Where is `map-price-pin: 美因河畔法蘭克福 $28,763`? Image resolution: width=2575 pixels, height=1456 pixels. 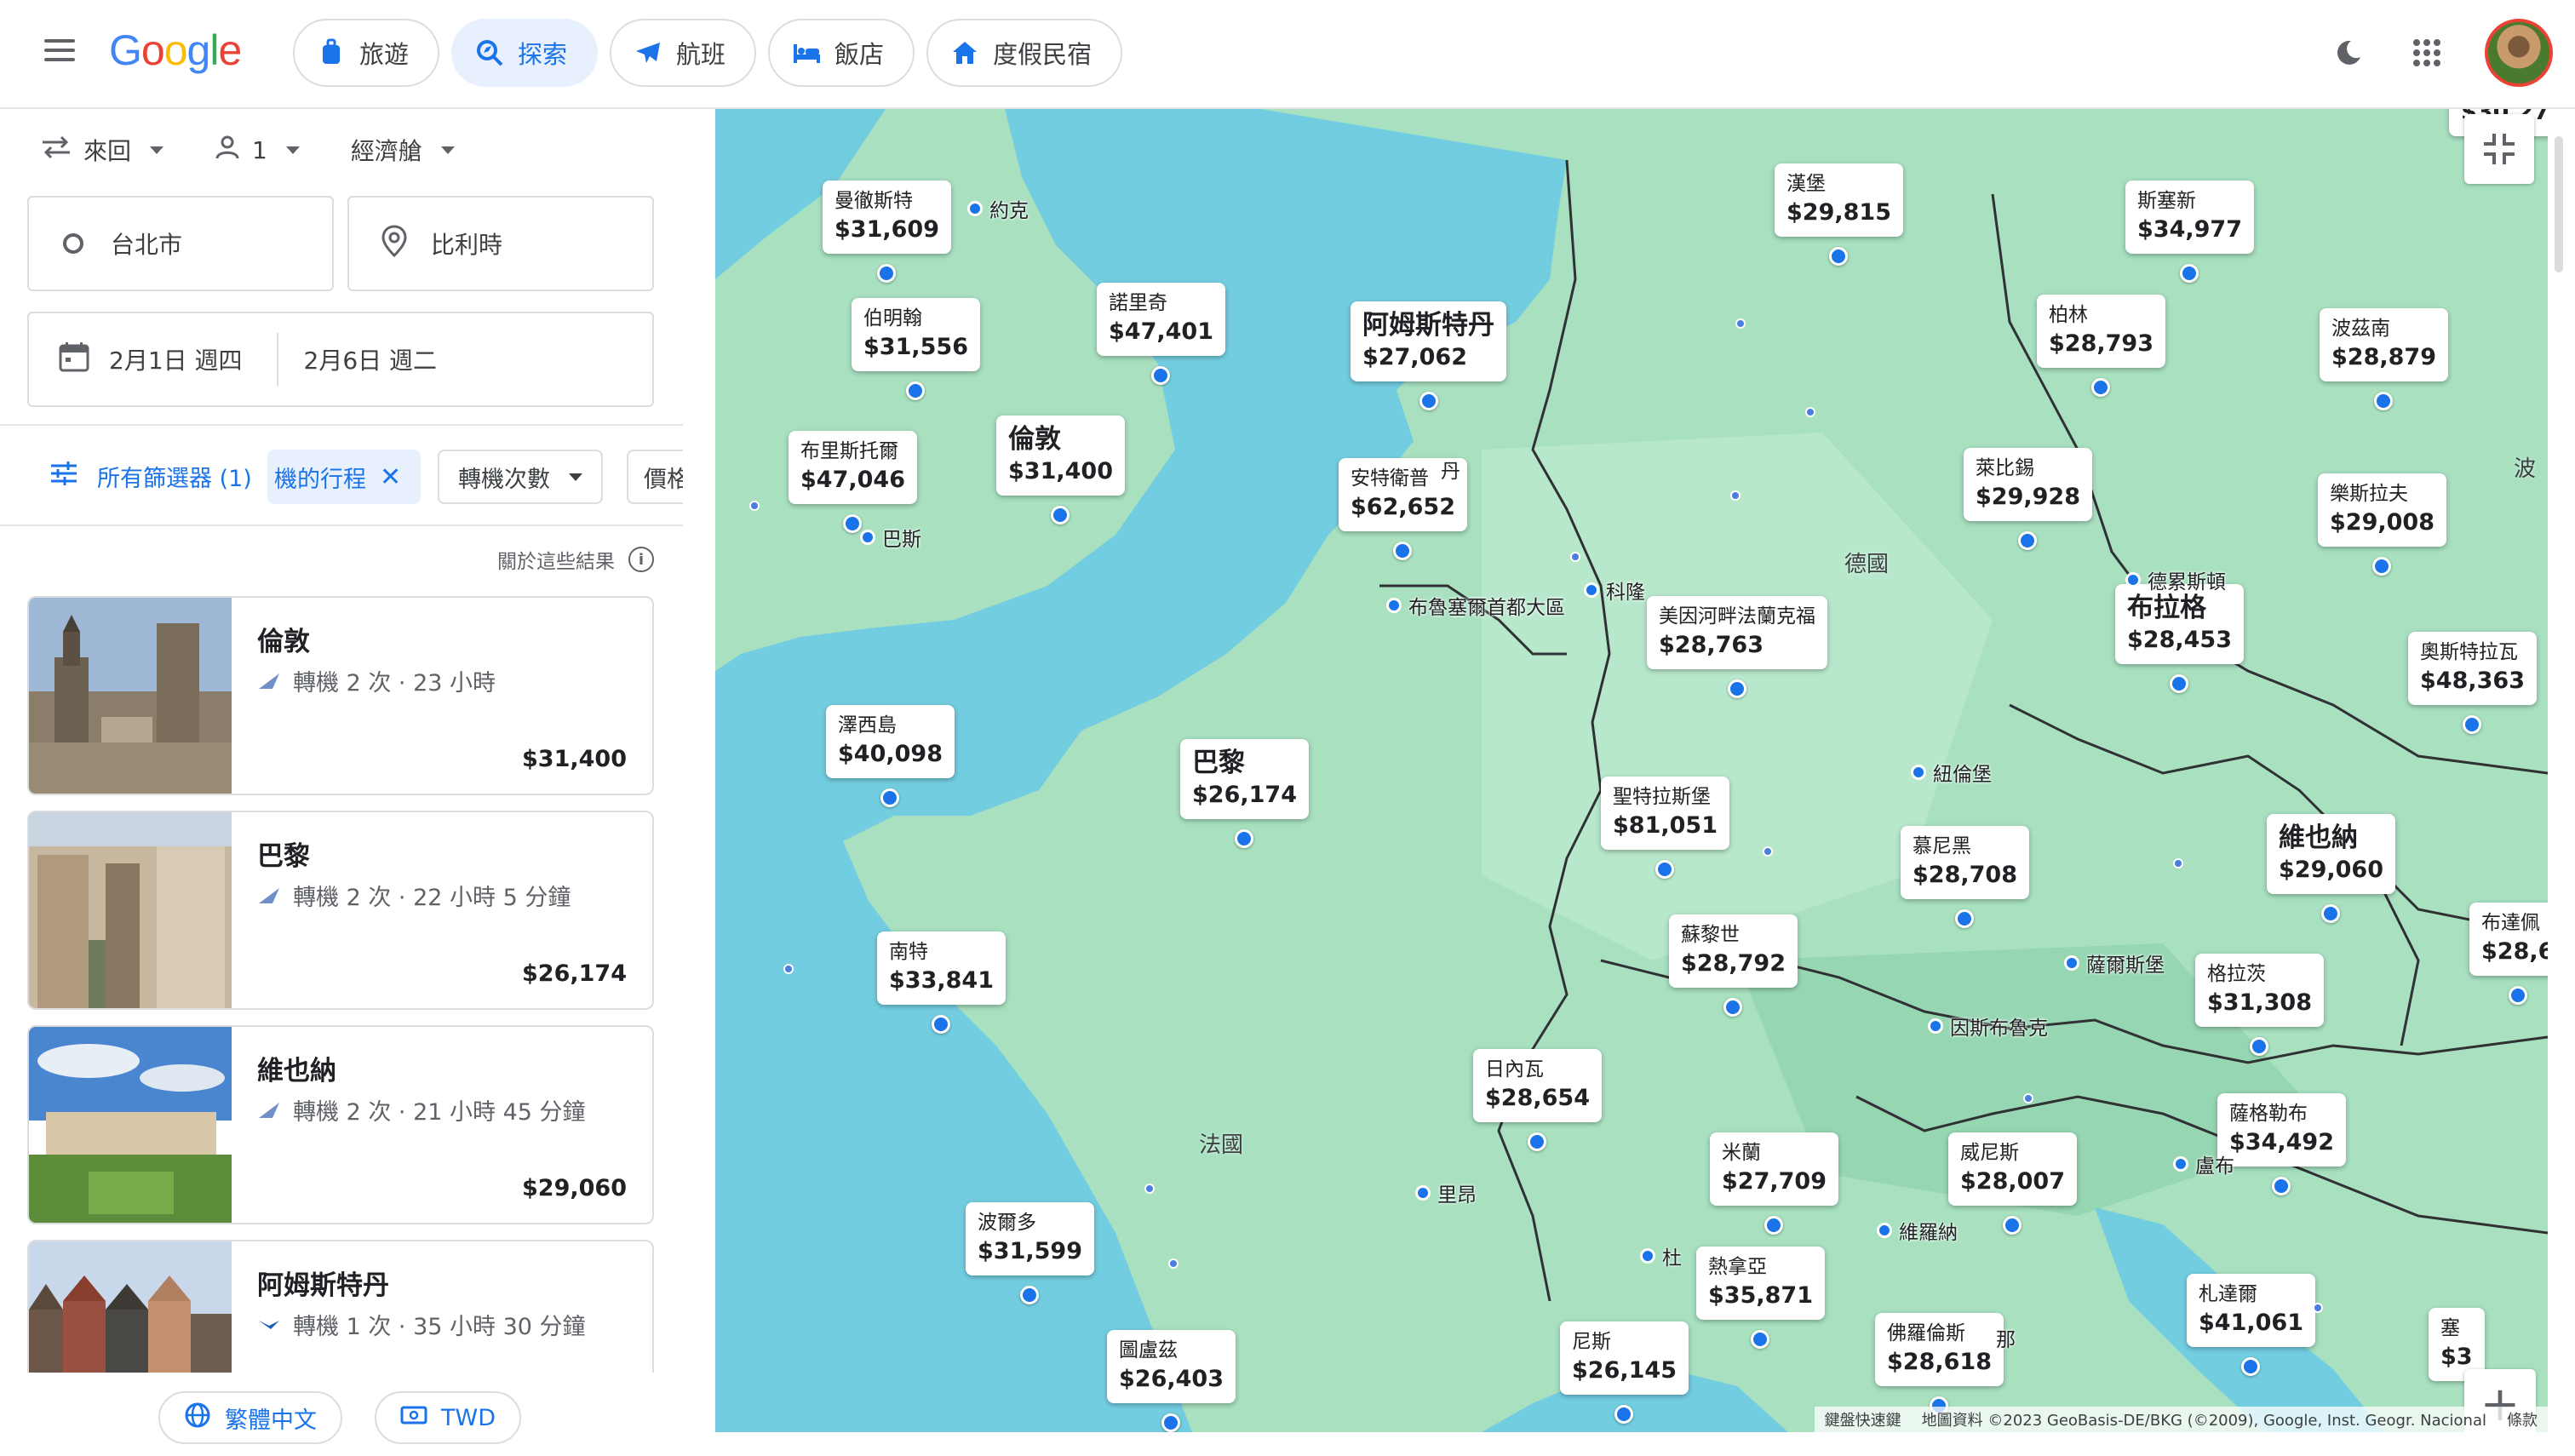 map-price-pin: 美因河畔法蘭克福 $28,763 is located at coordinates (1737, 647).